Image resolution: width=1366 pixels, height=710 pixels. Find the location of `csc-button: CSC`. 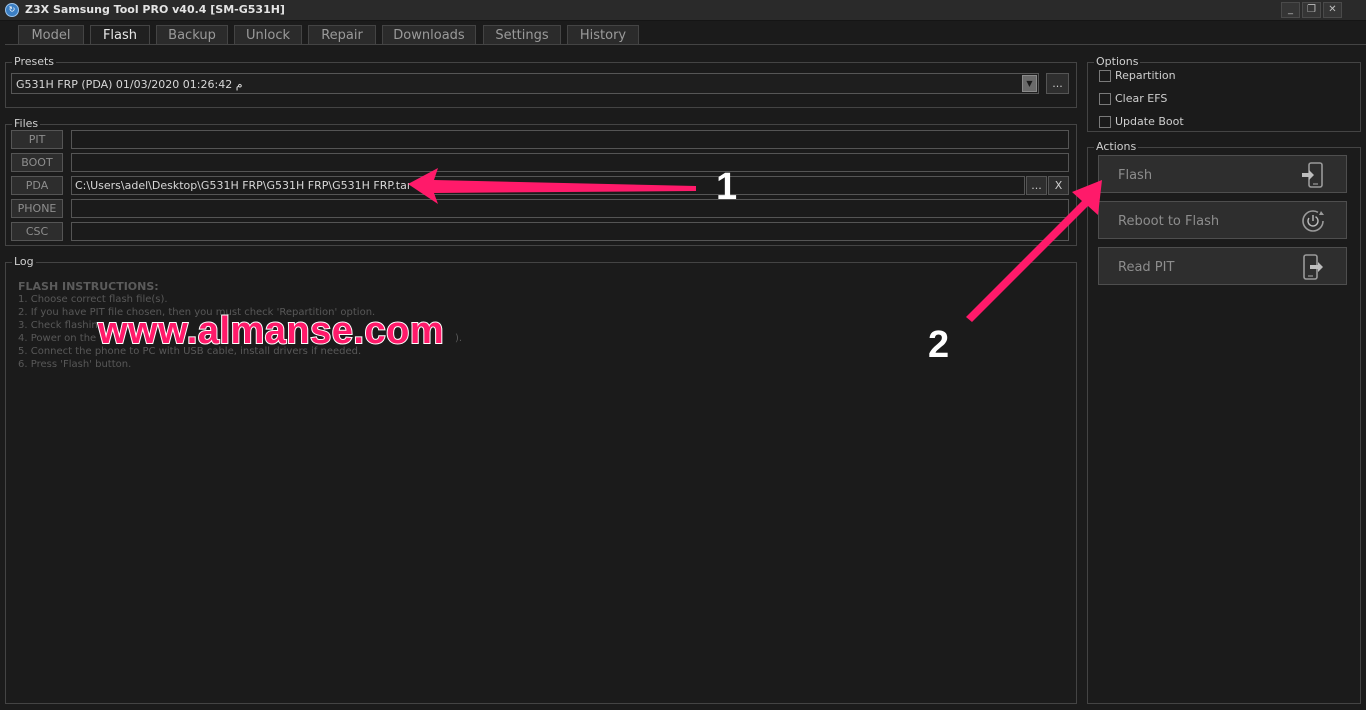

csc-button: CSC is located at coordinates (37, 231).